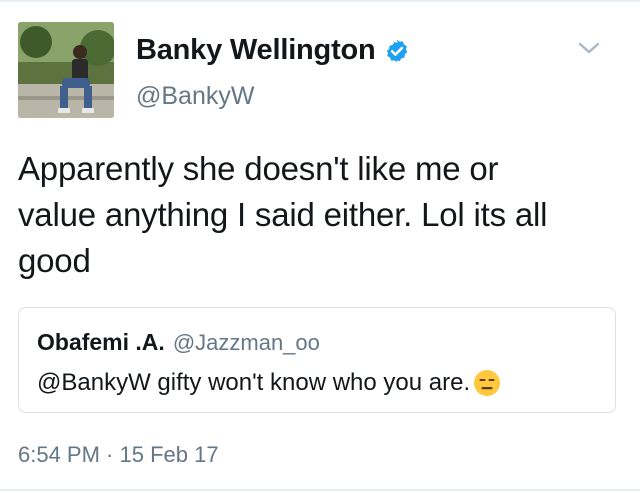 This screenshot has height=493, width=640. What do you see at coordinates (54, 260) in the screenshot?
I see `tweet-line: good` at bounding box center [54, 260].